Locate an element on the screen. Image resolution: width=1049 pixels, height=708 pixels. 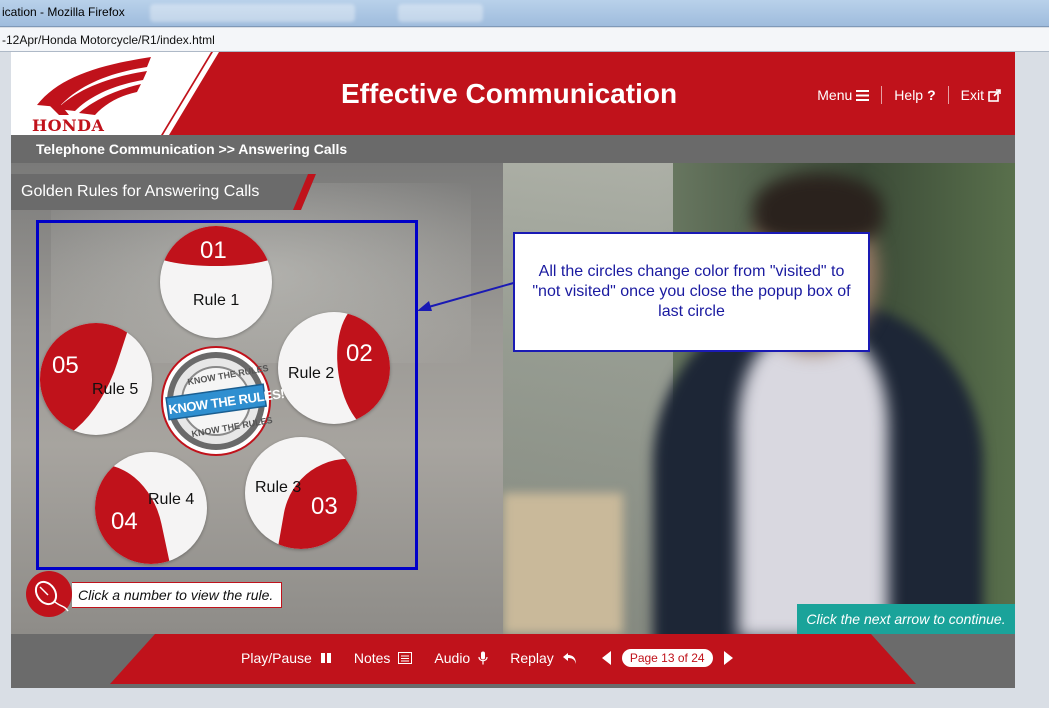
rule-circle-05: 05 Rule 5 is located at coordinates (96, 379).